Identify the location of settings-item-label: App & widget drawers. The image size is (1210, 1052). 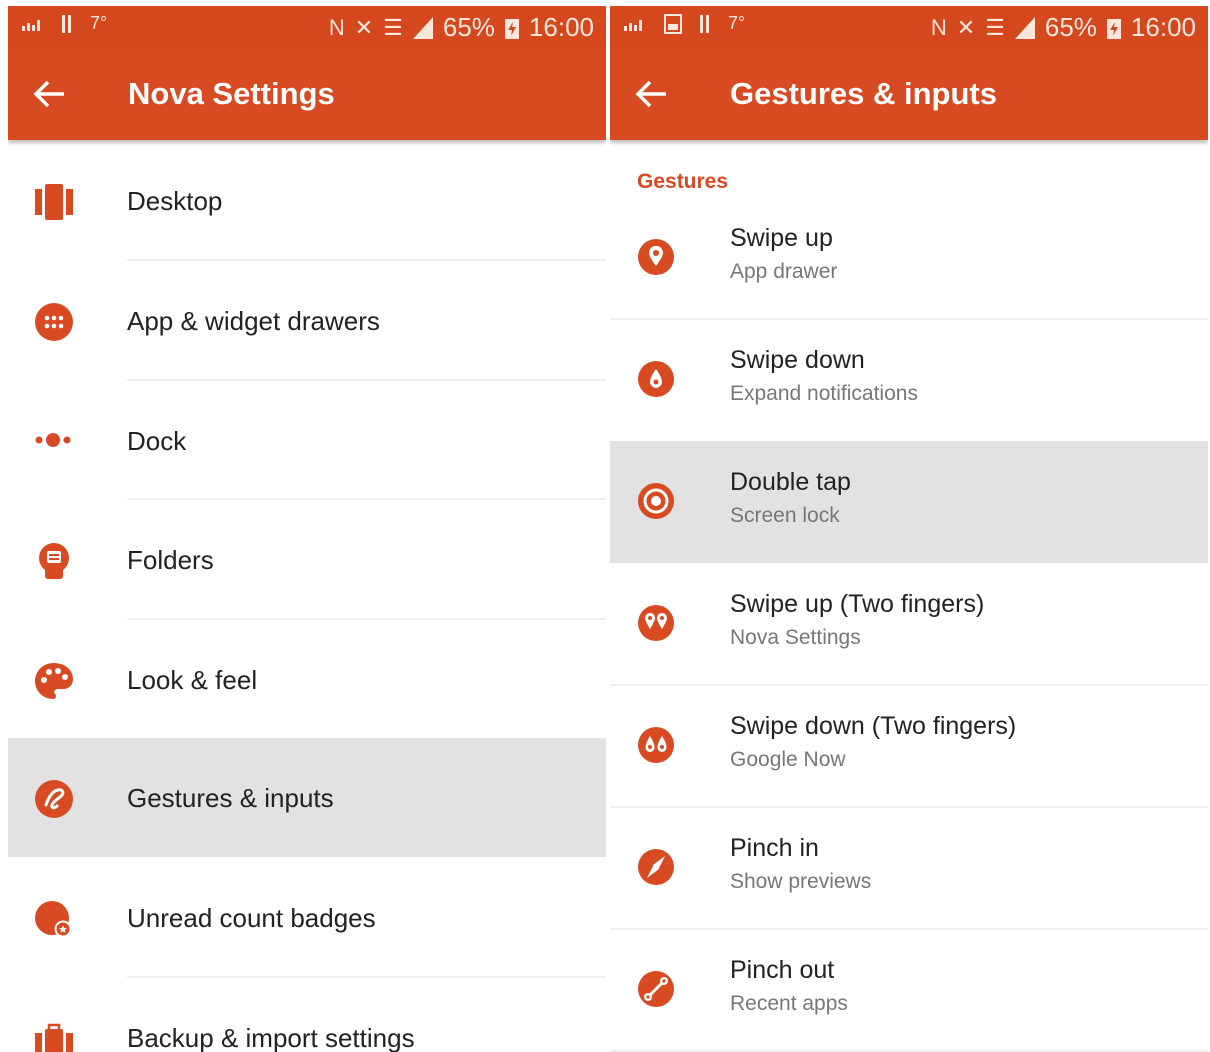
(253, 321).